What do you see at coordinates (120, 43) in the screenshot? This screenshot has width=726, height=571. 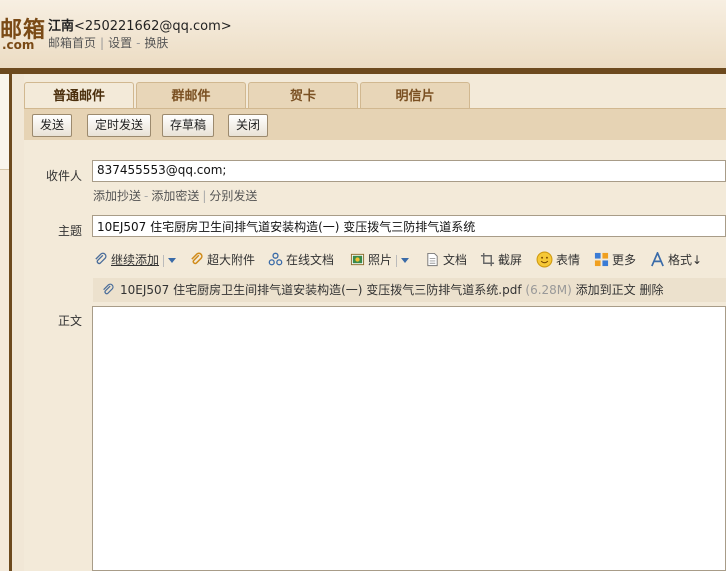 I see `settings-link: 设置` at bounding box center [120, 43].